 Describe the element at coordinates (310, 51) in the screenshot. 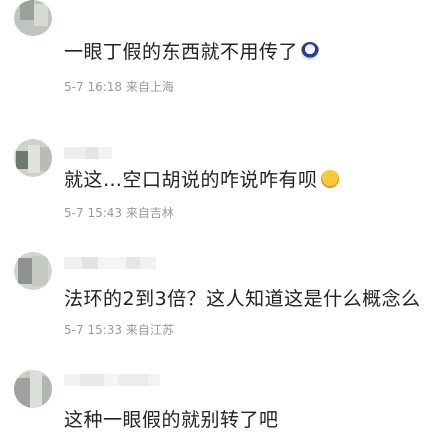

I see `face-emoji-icon` at that location.